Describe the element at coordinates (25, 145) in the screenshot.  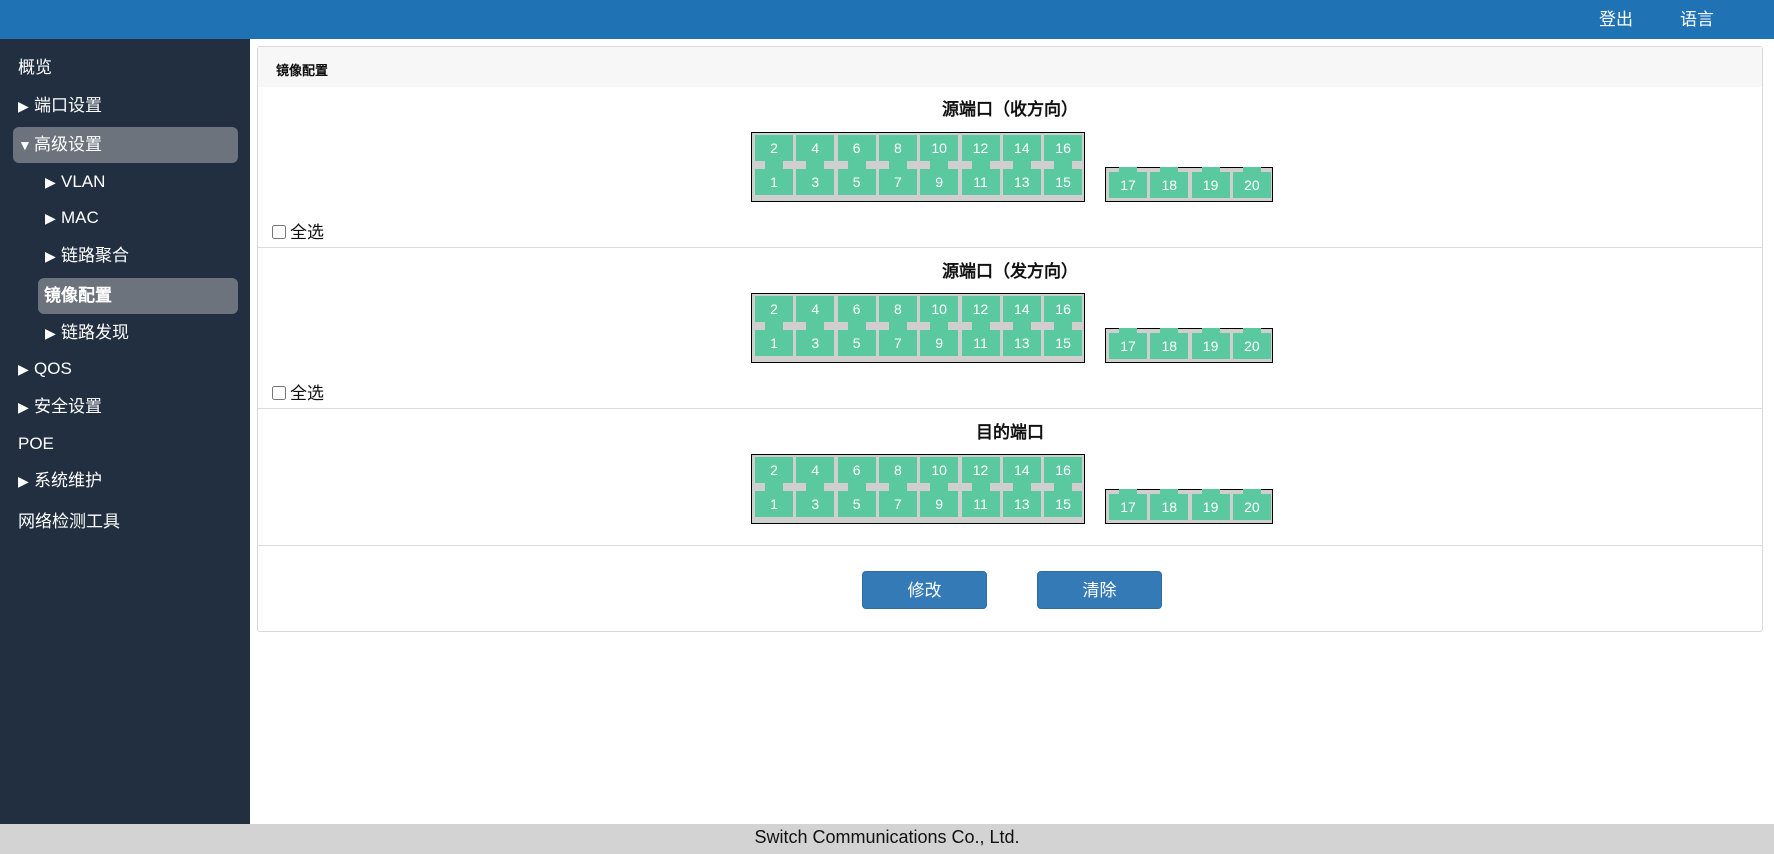
I see `collapse-arrow-icon: ▼` at that location.